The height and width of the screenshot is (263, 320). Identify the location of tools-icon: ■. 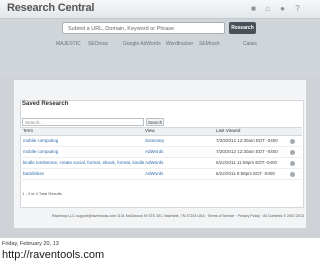
(253, 8).